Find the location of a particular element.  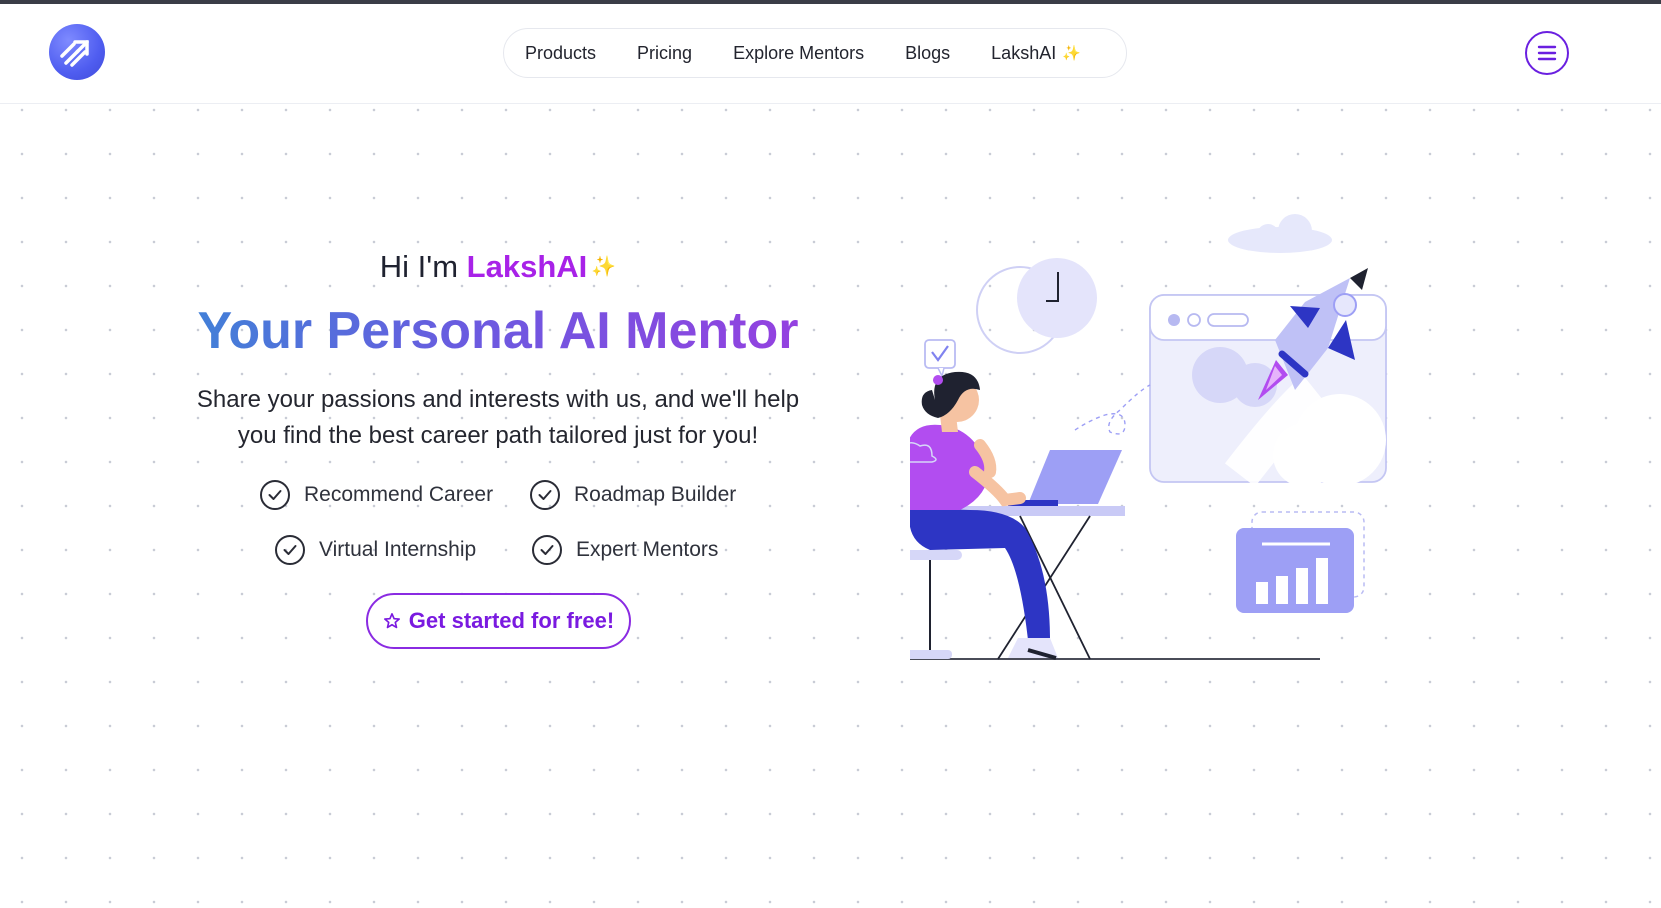

feature-label: Roadmap Builder is located at coordinates (655, 494).